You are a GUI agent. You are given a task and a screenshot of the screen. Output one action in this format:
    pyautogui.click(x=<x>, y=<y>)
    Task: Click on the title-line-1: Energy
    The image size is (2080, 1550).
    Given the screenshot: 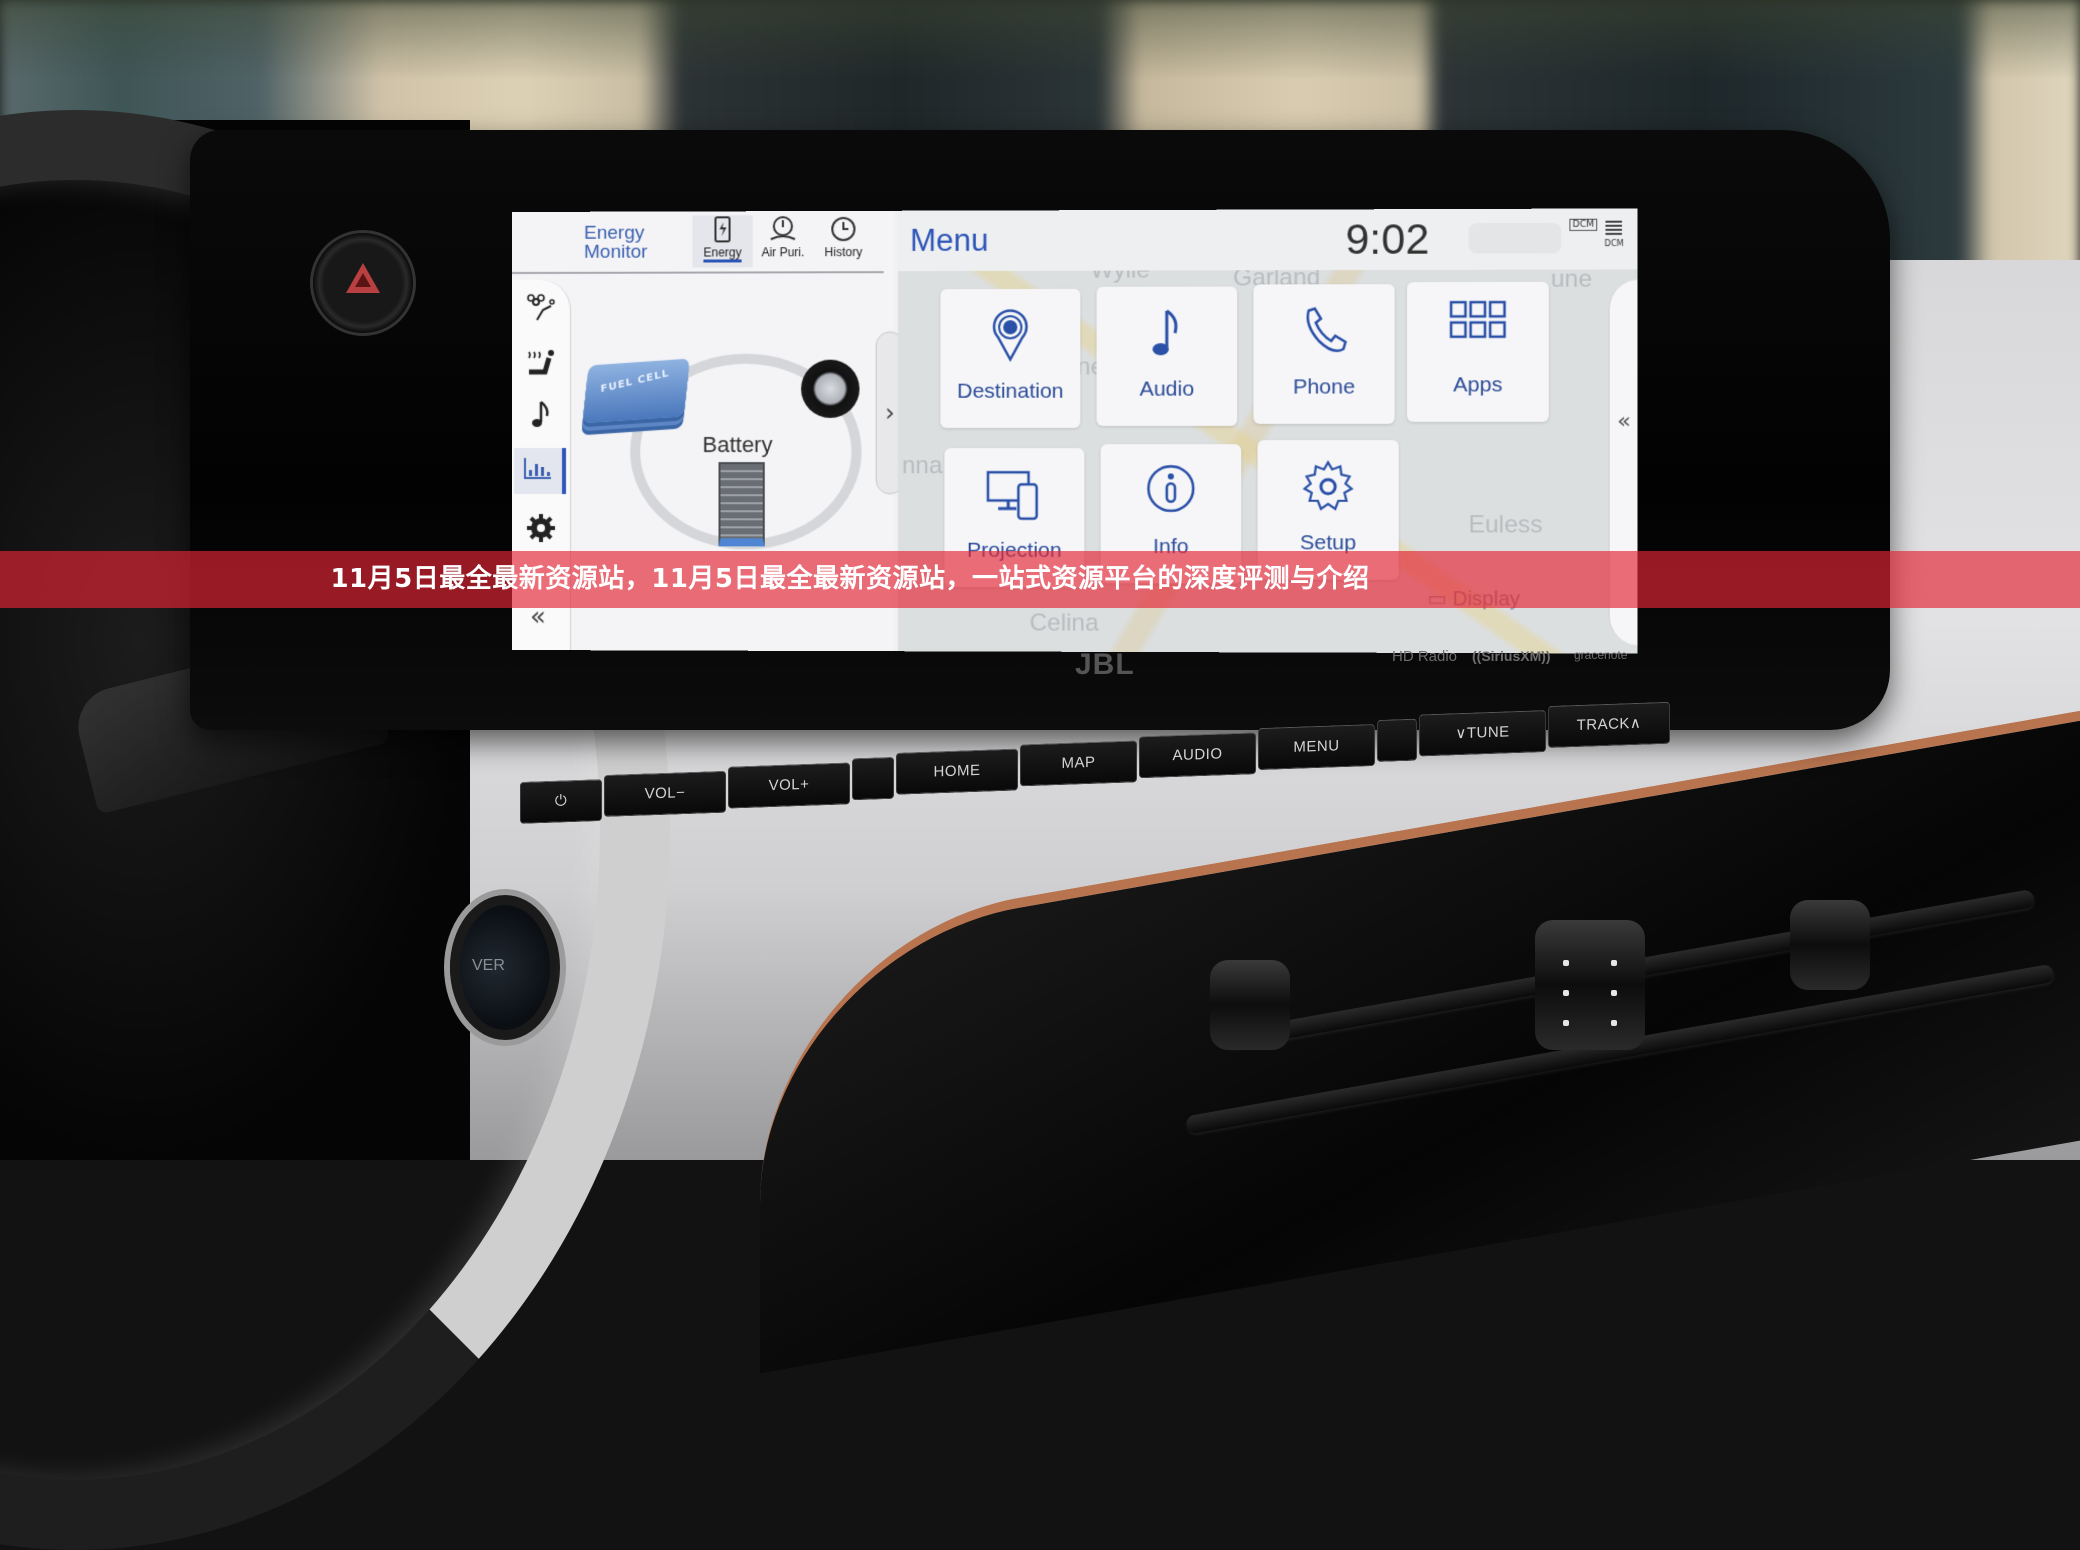 What is the action you would take?
    pyautogui.click(x=616, y=233)
    